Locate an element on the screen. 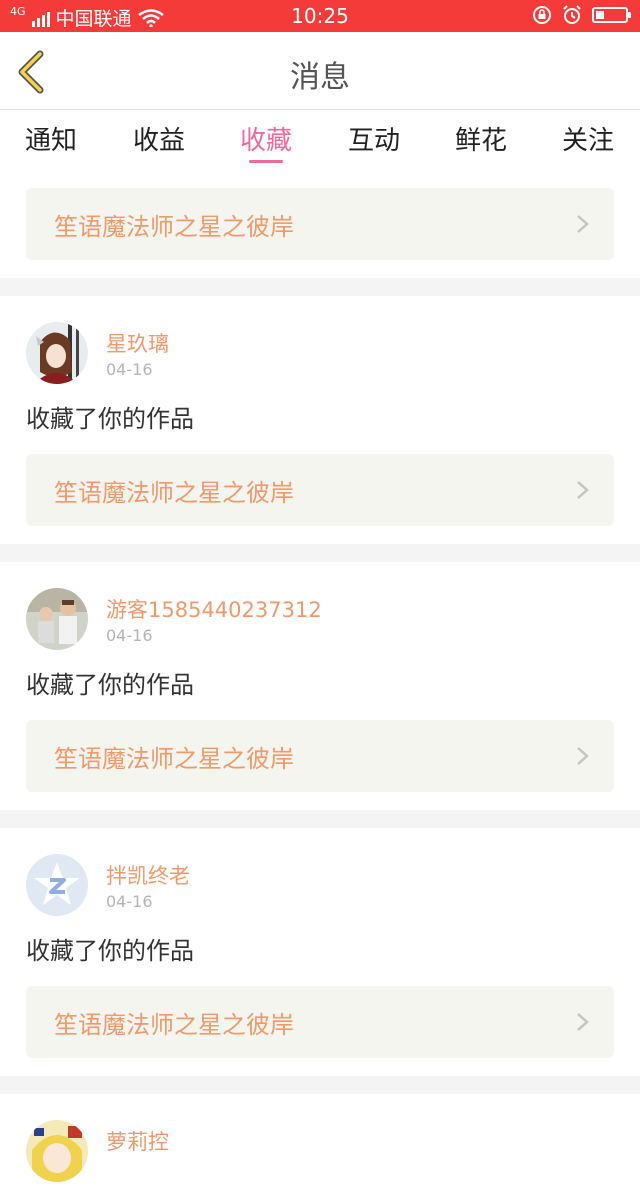 The width and height of the screenshot is (640, 1190). tab-bar: 通知 收益 收藏 互动 鲜花 关注 is located at coordinates (320, 141).